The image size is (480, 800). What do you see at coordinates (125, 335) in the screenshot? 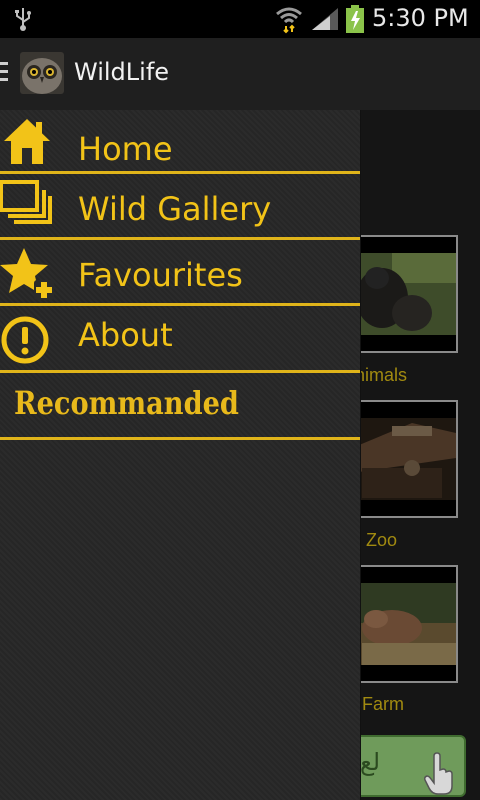
I see `drawer-item-label: About` at bounding box center [125, 335].